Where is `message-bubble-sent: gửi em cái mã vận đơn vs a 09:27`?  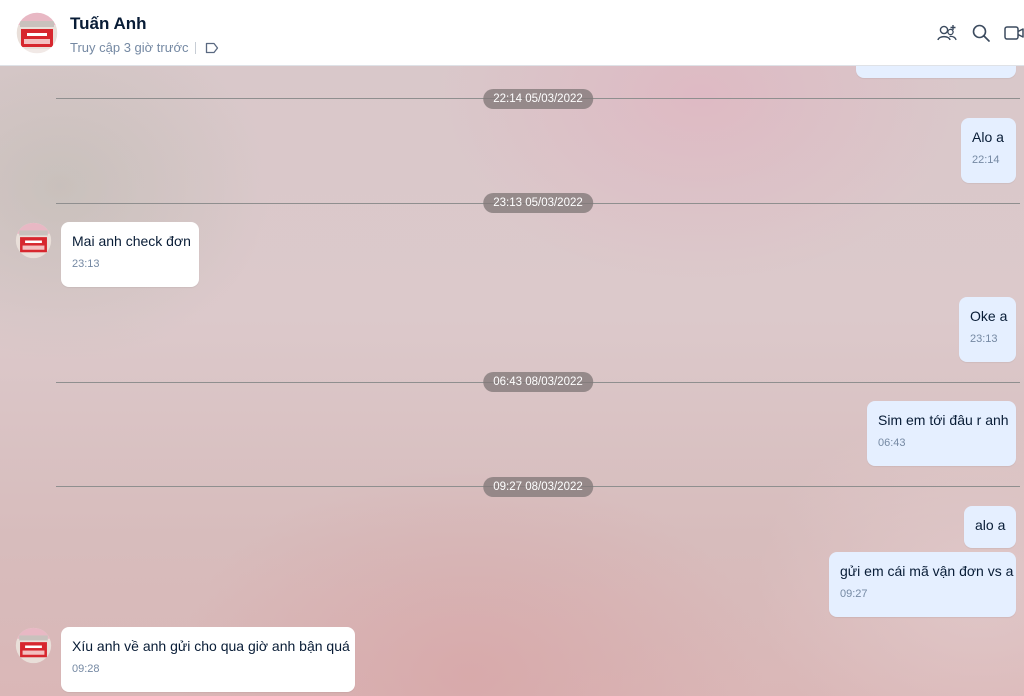 message-bubble-sent: gửi em cái mã vận đơn vs a 09:27 is located at coordinates (922, 584).